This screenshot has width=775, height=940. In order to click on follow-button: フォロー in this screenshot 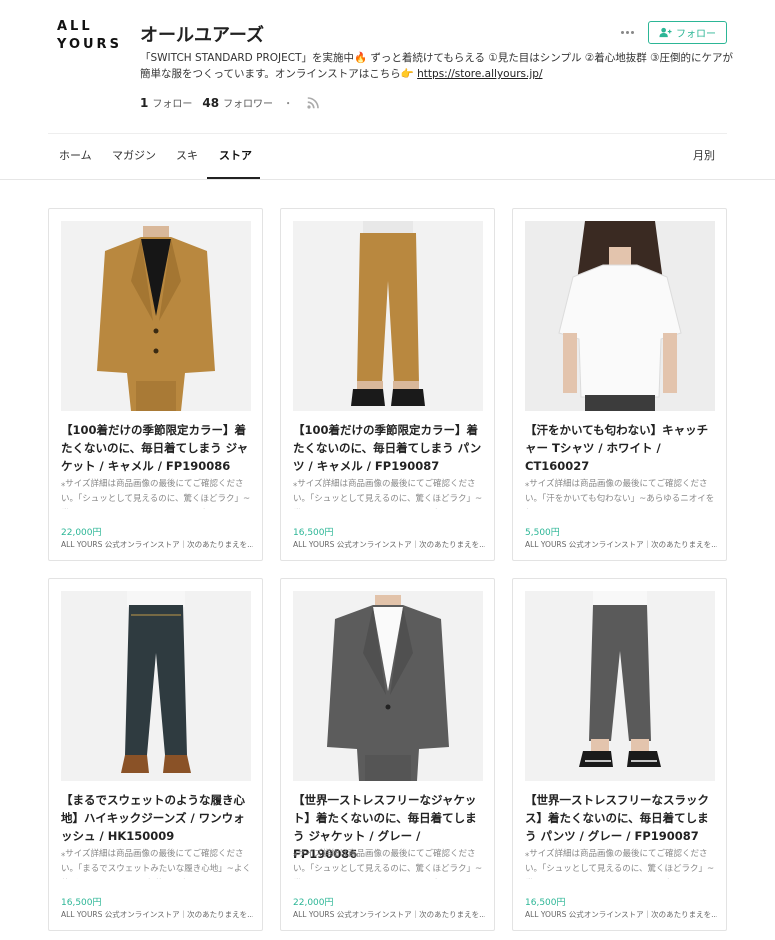, I will do `click(687, 32)`.